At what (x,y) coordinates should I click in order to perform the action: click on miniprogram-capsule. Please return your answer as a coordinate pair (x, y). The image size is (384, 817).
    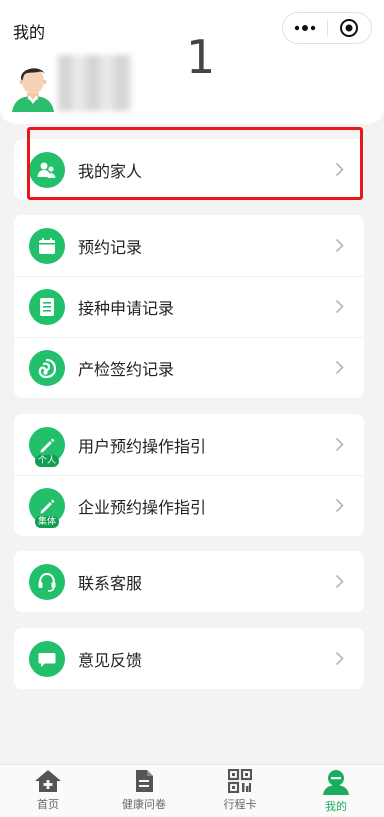
    Looking at the image, I should click on (327, 28).